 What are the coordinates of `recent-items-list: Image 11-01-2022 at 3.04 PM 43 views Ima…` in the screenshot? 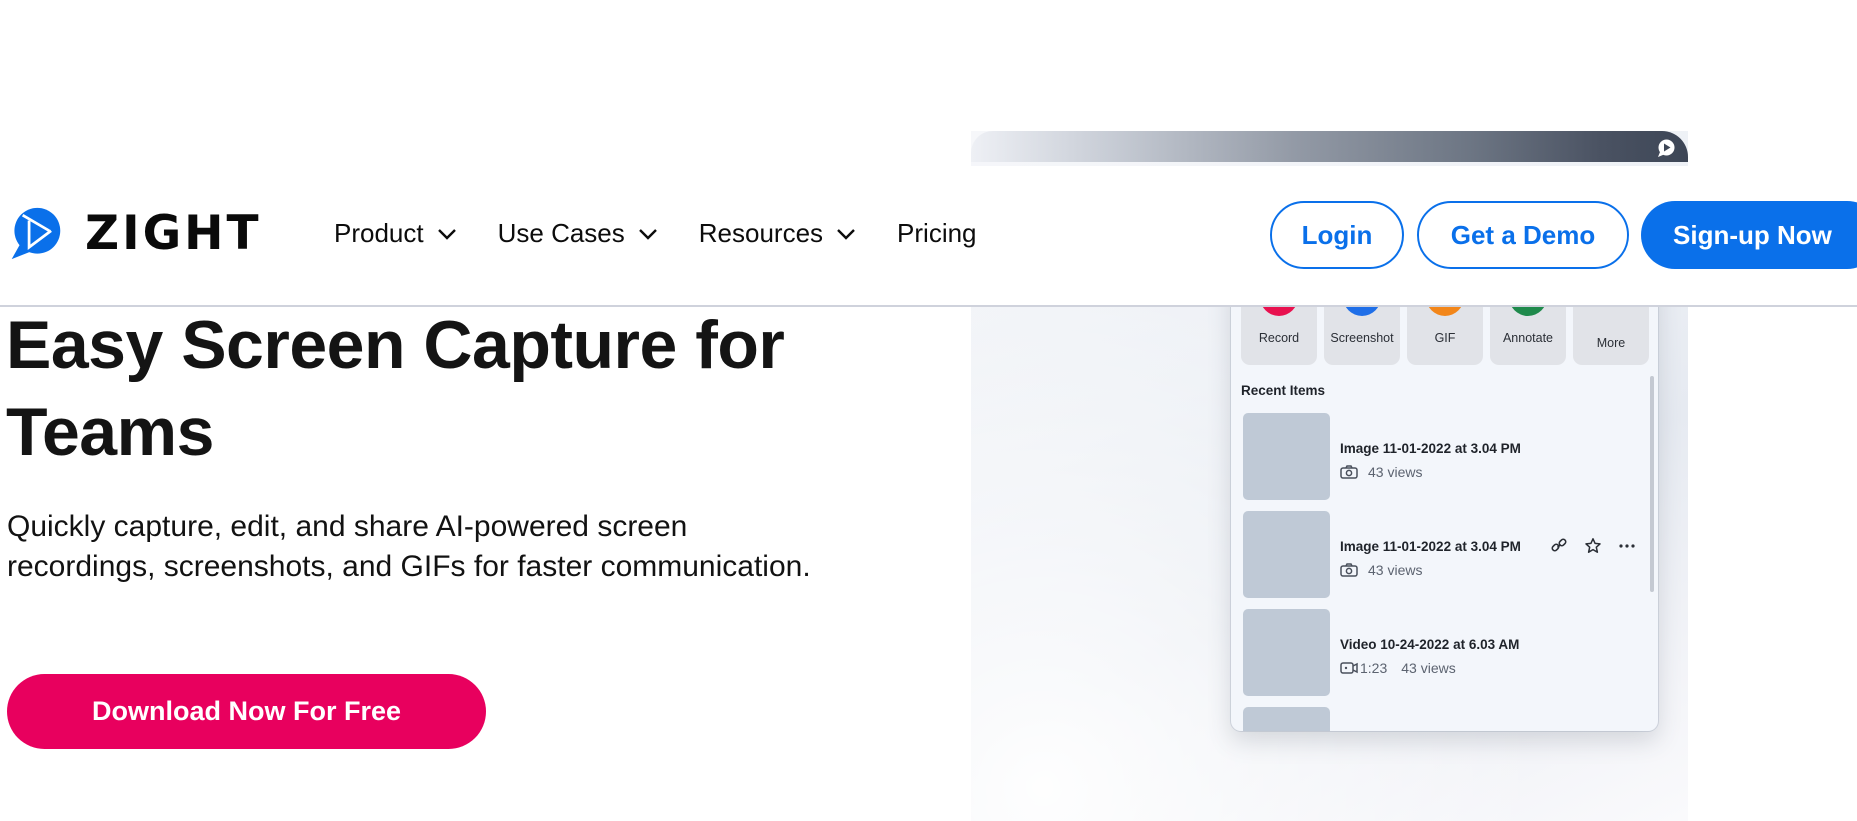 It's located at (1439, 572).